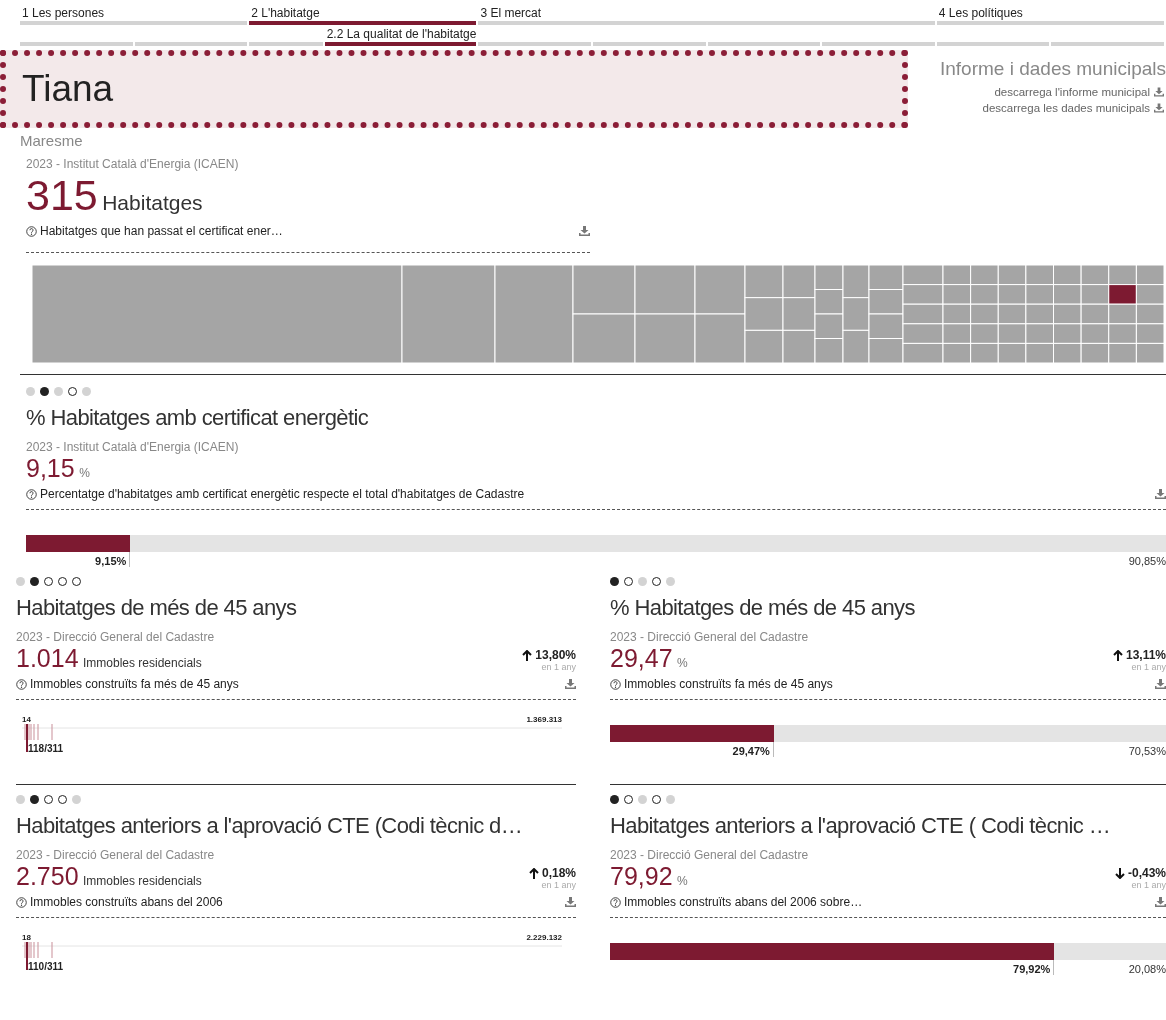 The width and height of the screenshot is (1166, 1020). What do you see at coordinates (400, 36) in the screenshot?
I see `subsection-tab: 2.2 La qualitat de l'habitatge` at bounding box center [400, 36].